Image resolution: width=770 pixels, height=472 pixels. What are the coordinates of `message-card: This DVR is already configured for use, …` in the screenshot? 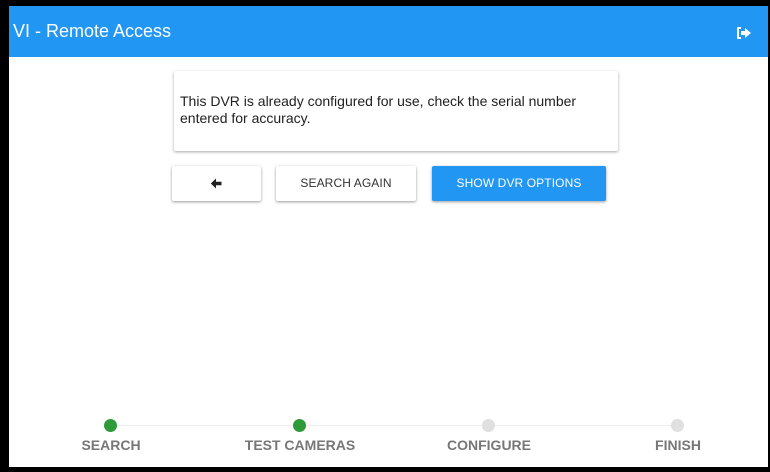 It's located at (396, 111).